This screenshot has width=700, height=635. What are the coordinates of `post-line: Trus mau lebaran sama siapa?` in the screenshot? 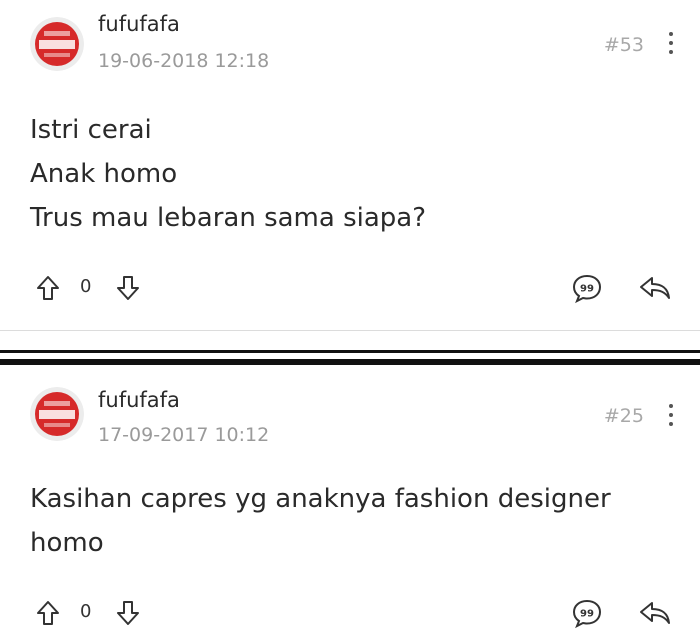 It's located at (228, 218).